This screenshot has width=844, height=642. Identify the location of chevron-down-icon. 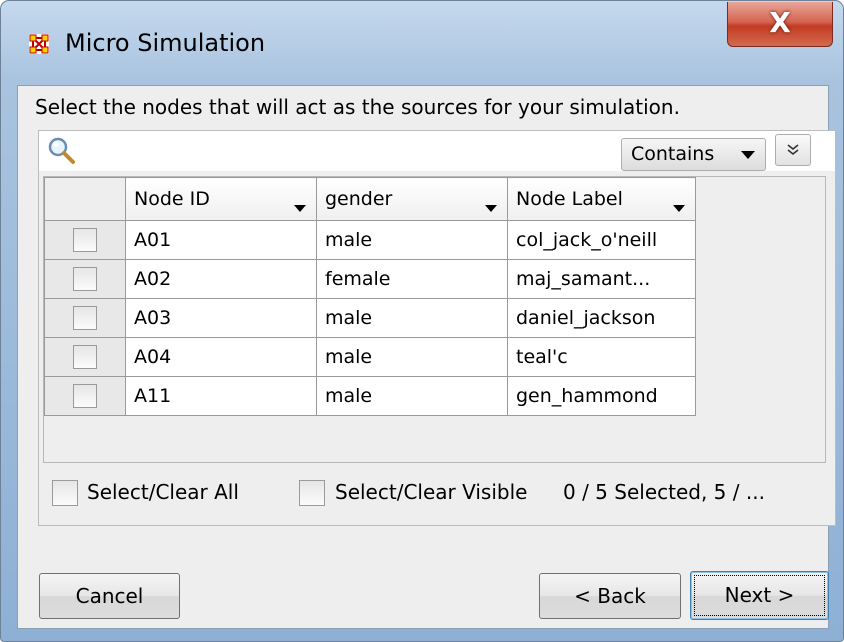
(748, 155).